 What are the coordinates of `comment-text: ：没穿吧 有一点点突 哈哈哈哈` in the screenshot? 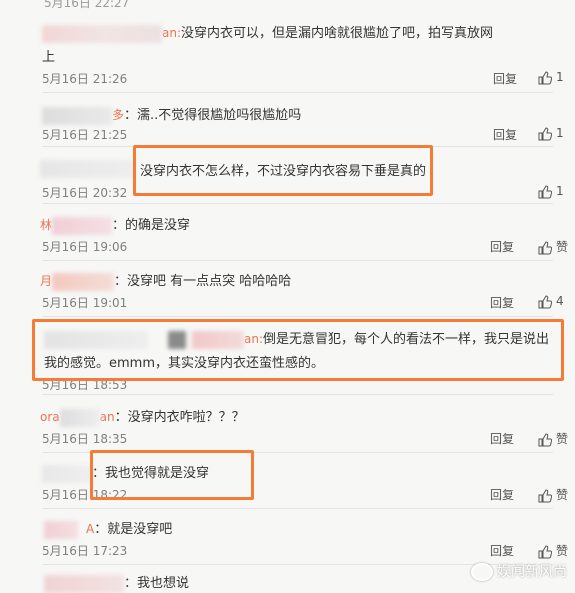 It's located at (203, 281).